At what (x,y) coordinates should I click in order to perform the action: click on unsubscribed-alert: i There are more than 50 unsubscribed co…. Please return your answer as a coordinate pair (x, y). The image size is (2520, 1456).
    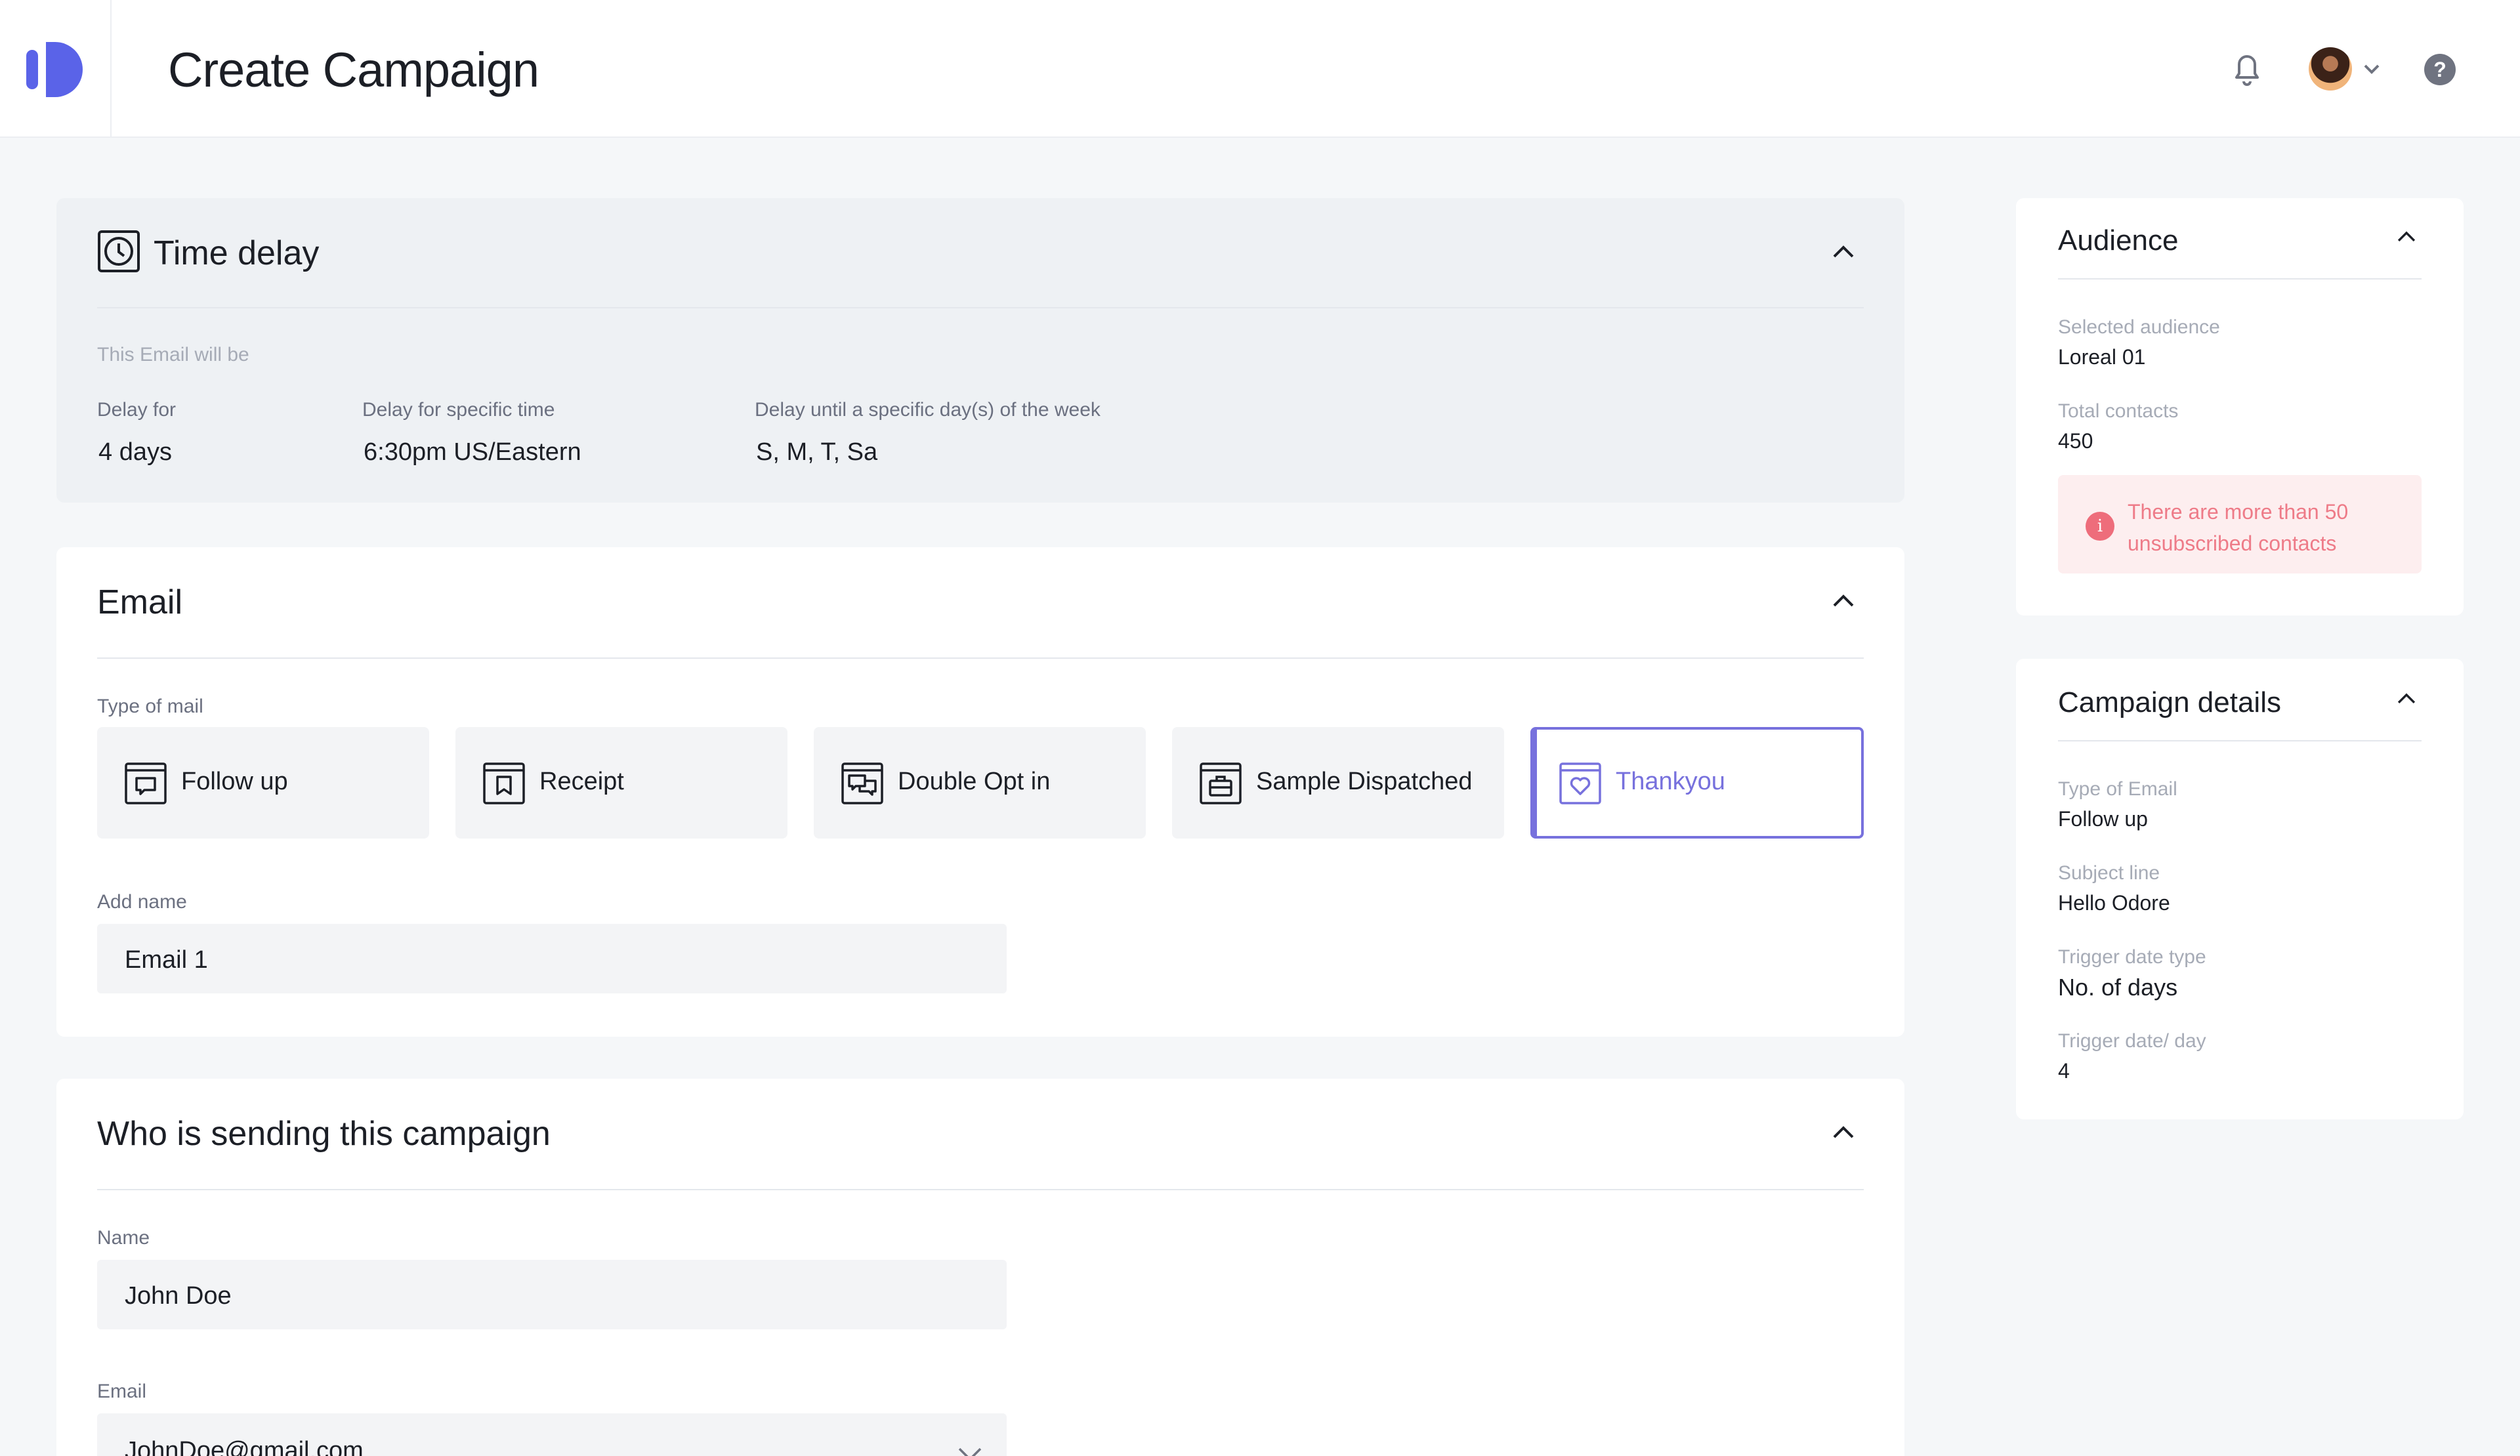
    Looking at the image, I should click on (2240, 524).